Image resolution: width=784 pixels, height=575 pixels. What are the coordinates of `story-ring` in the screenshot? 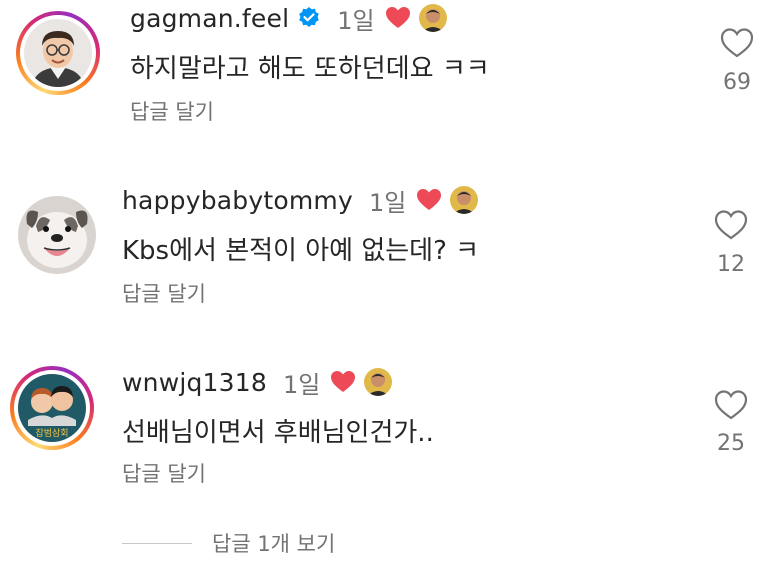 It's located at (58, 53).